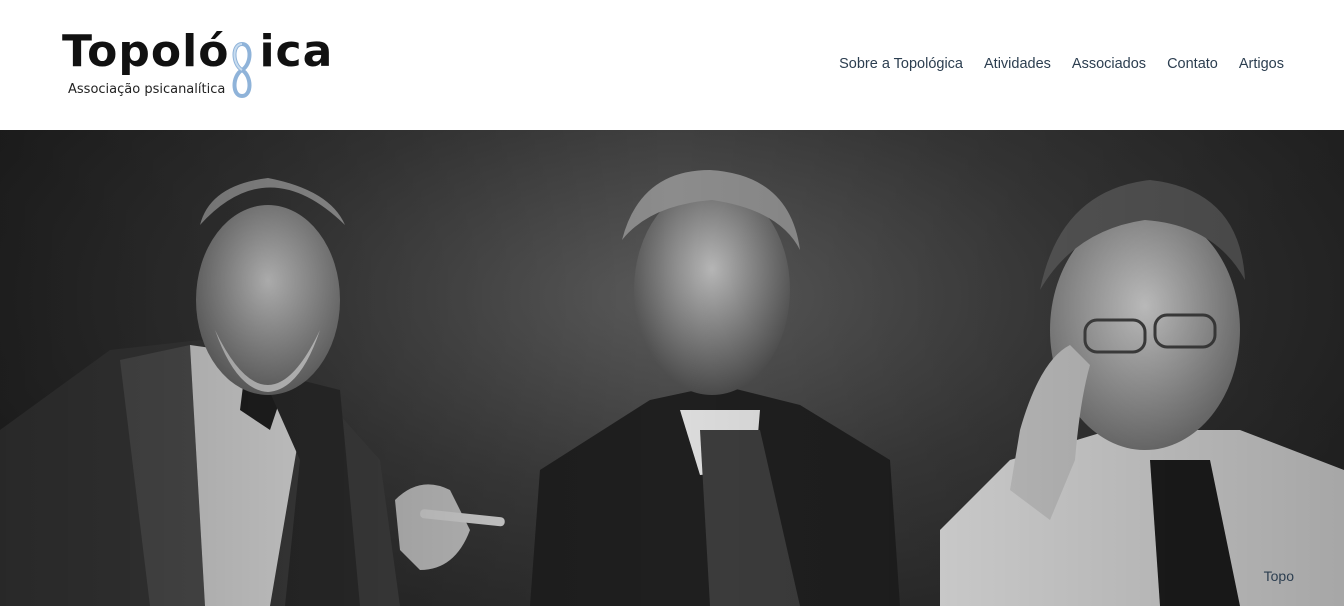 The height and width of the screenshot is (606, 1344). I want to click on nav-item-artigos: Artigos, so click(1261, 64).